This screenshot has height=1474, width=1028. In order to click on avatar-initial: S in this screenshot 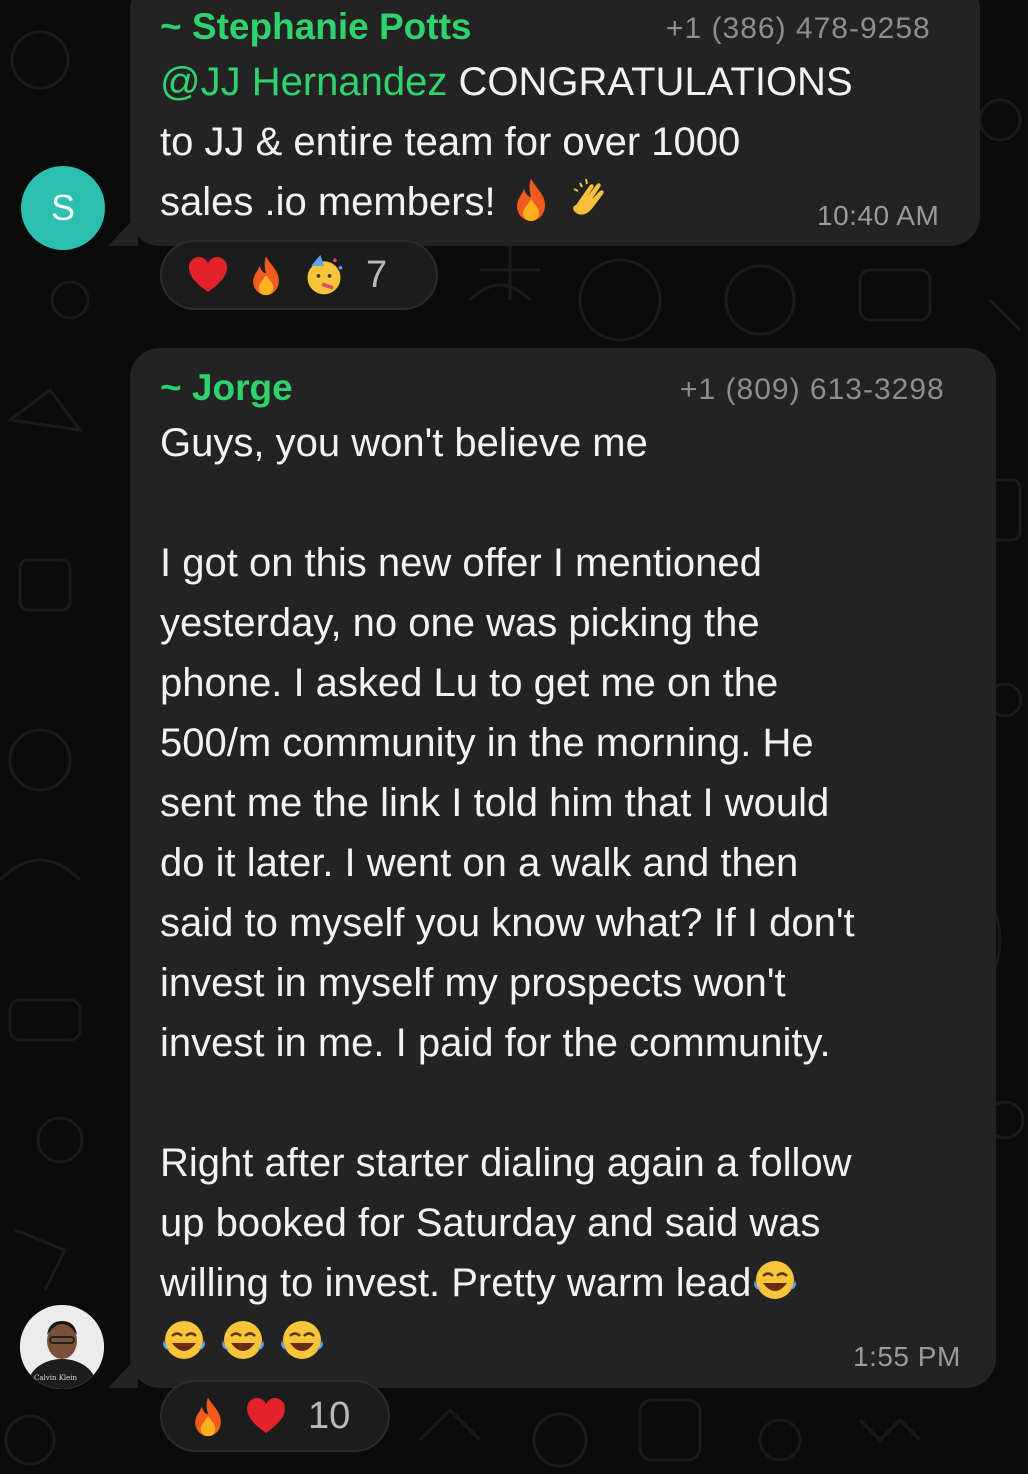, I will do `click(62, 207)`.